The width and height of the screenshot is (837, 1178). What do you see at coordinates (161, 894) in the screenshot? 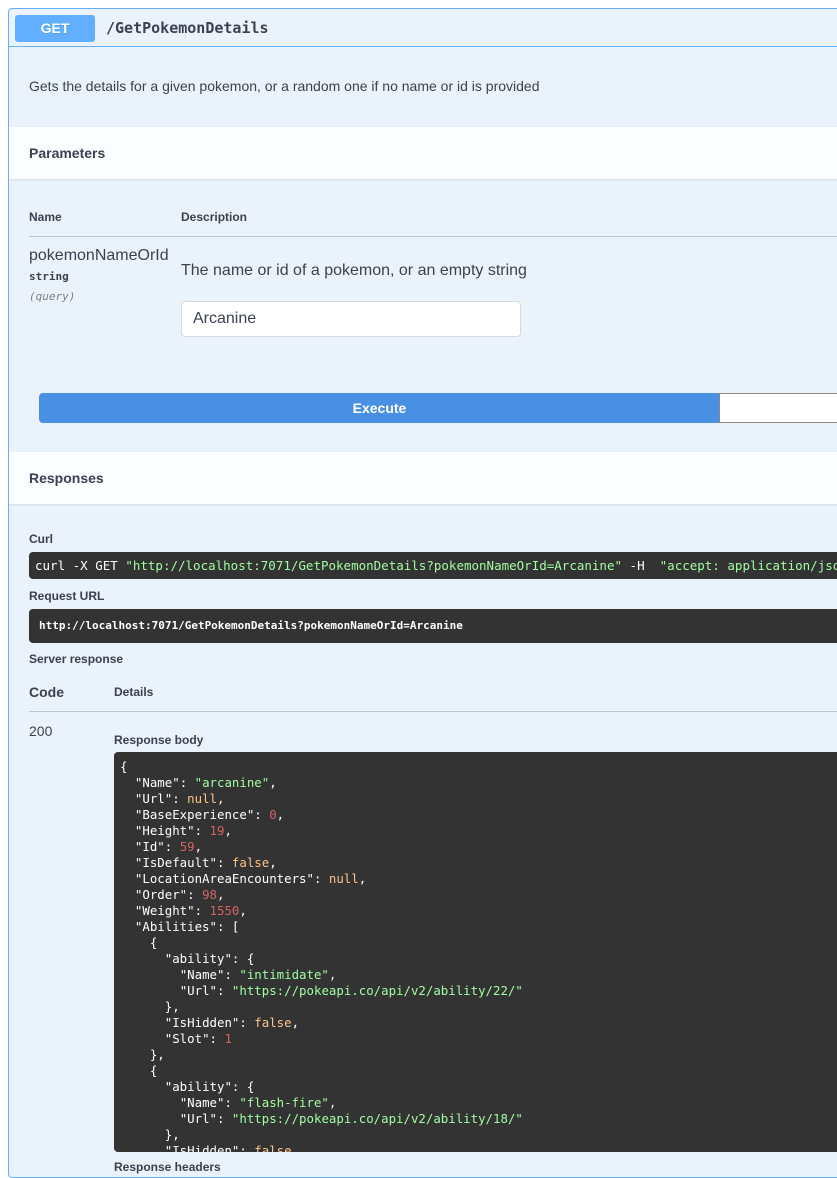
I see `json-token: "Order"` at bounding box center [161, 894].